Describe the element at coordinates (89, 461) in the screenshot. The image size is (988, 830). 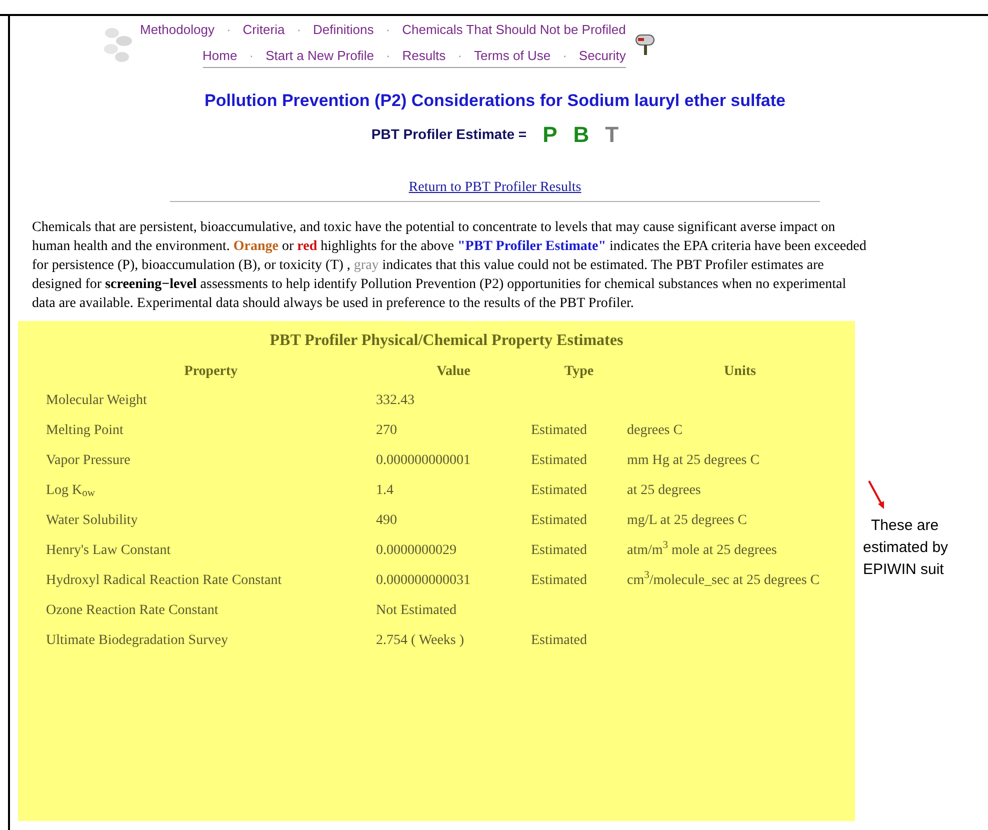
I see `table-cell-text: Vapor Pressure` at that location.